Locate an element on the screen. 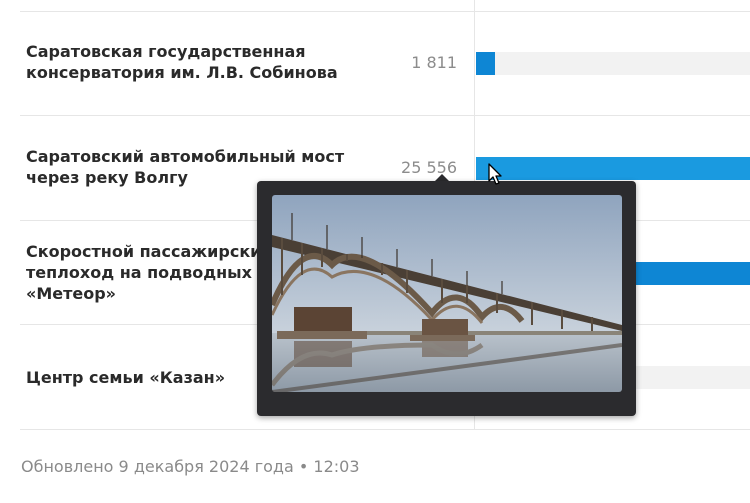 This screenshot has width=750, height=503. mouse-pointer-icon is located at coordinates (495, 174).